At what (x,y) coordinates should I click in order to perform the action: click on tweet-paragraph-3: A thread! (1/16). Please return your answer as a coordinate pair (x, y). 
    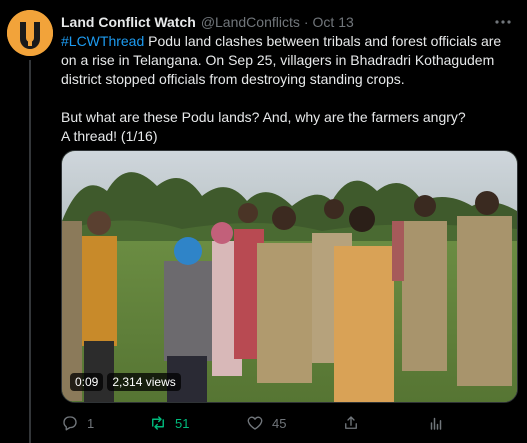
    Looking at the image, I should click on (109, 136).